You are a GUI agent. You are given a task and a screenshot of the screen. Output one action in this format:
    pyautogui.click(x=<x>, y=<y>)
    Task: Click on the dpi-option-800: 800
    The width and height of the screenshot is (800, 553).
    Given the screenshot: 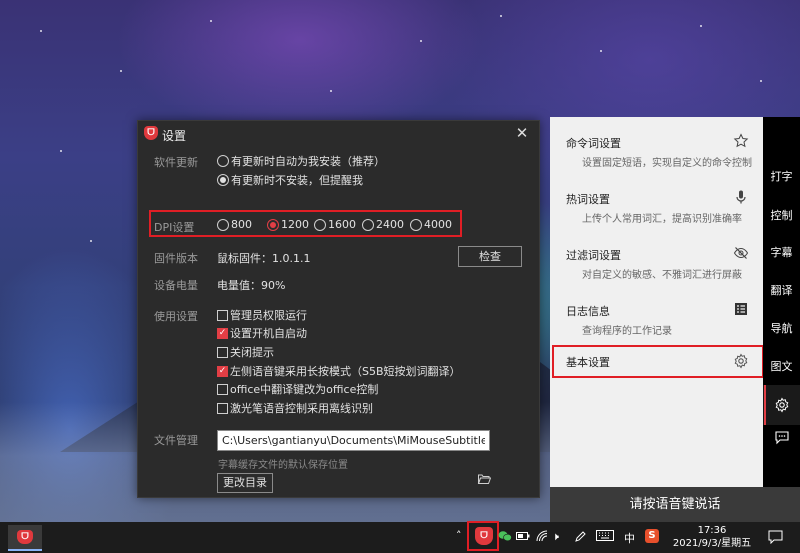 What is the action you would take?
    pyautogui.click(x=234, y=224)
    